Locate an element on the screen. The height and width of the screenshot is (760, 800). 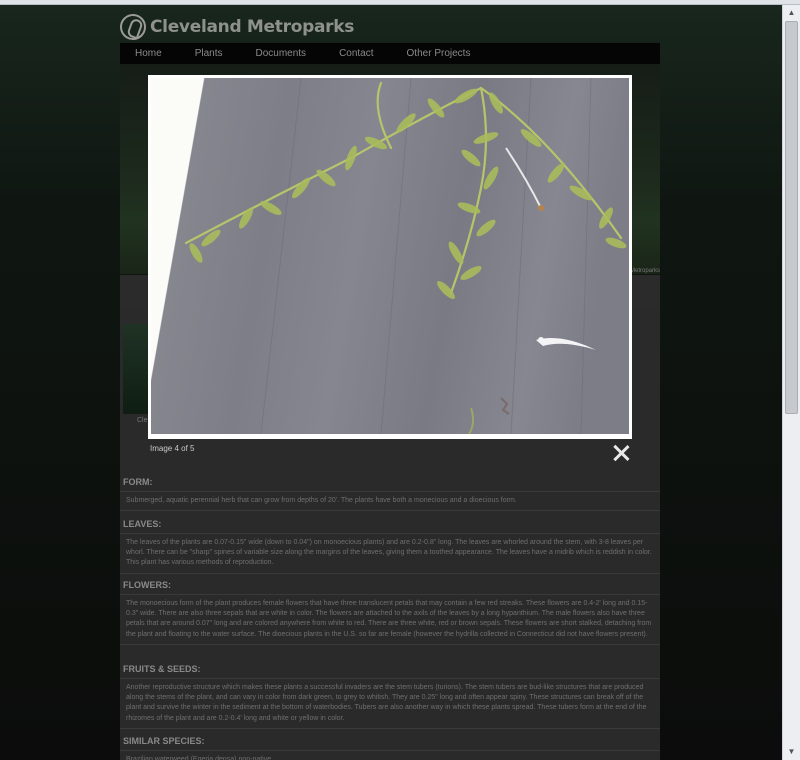
vertical-scrollbar: ▲ ▼ is located at coordinates (791, 382).